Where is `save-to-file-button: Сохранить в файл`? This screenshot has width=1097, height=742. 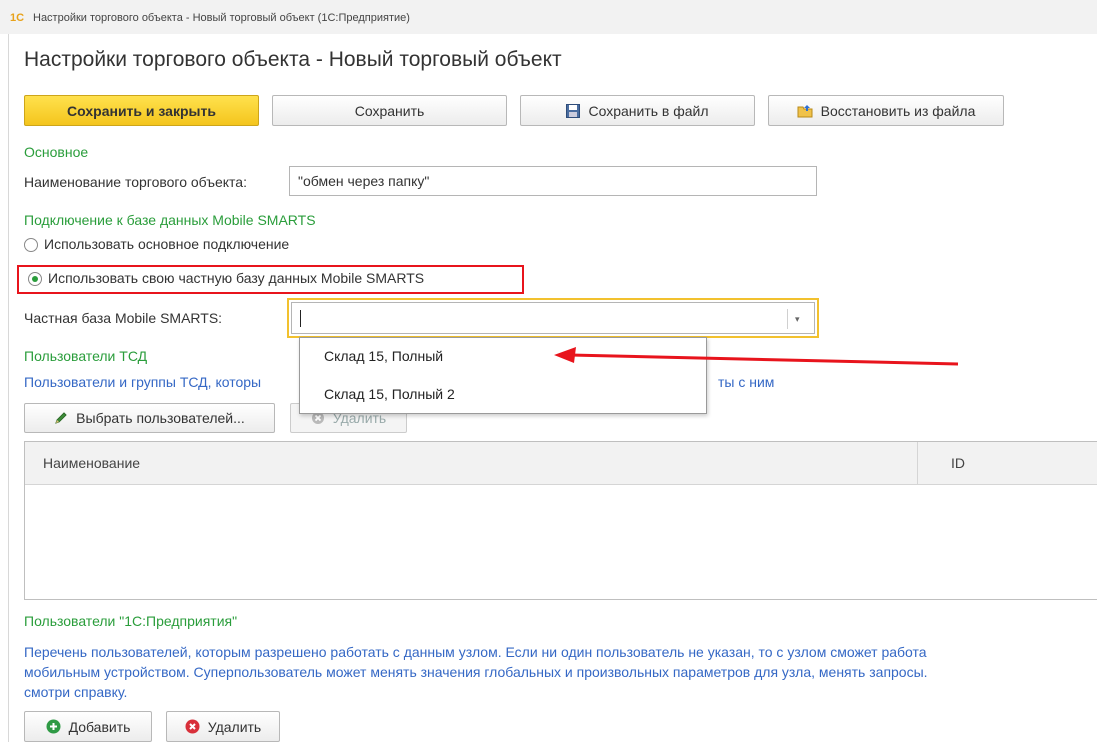
save-to-file-button: Сохранить в файл is located at coordinates (637, 110).